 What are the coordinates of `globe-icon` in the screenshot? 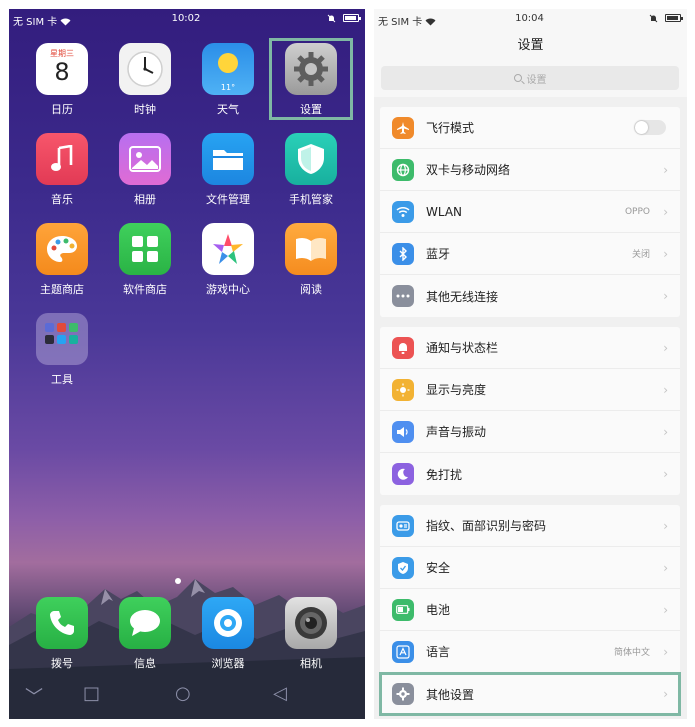 It's located at (403, 169).